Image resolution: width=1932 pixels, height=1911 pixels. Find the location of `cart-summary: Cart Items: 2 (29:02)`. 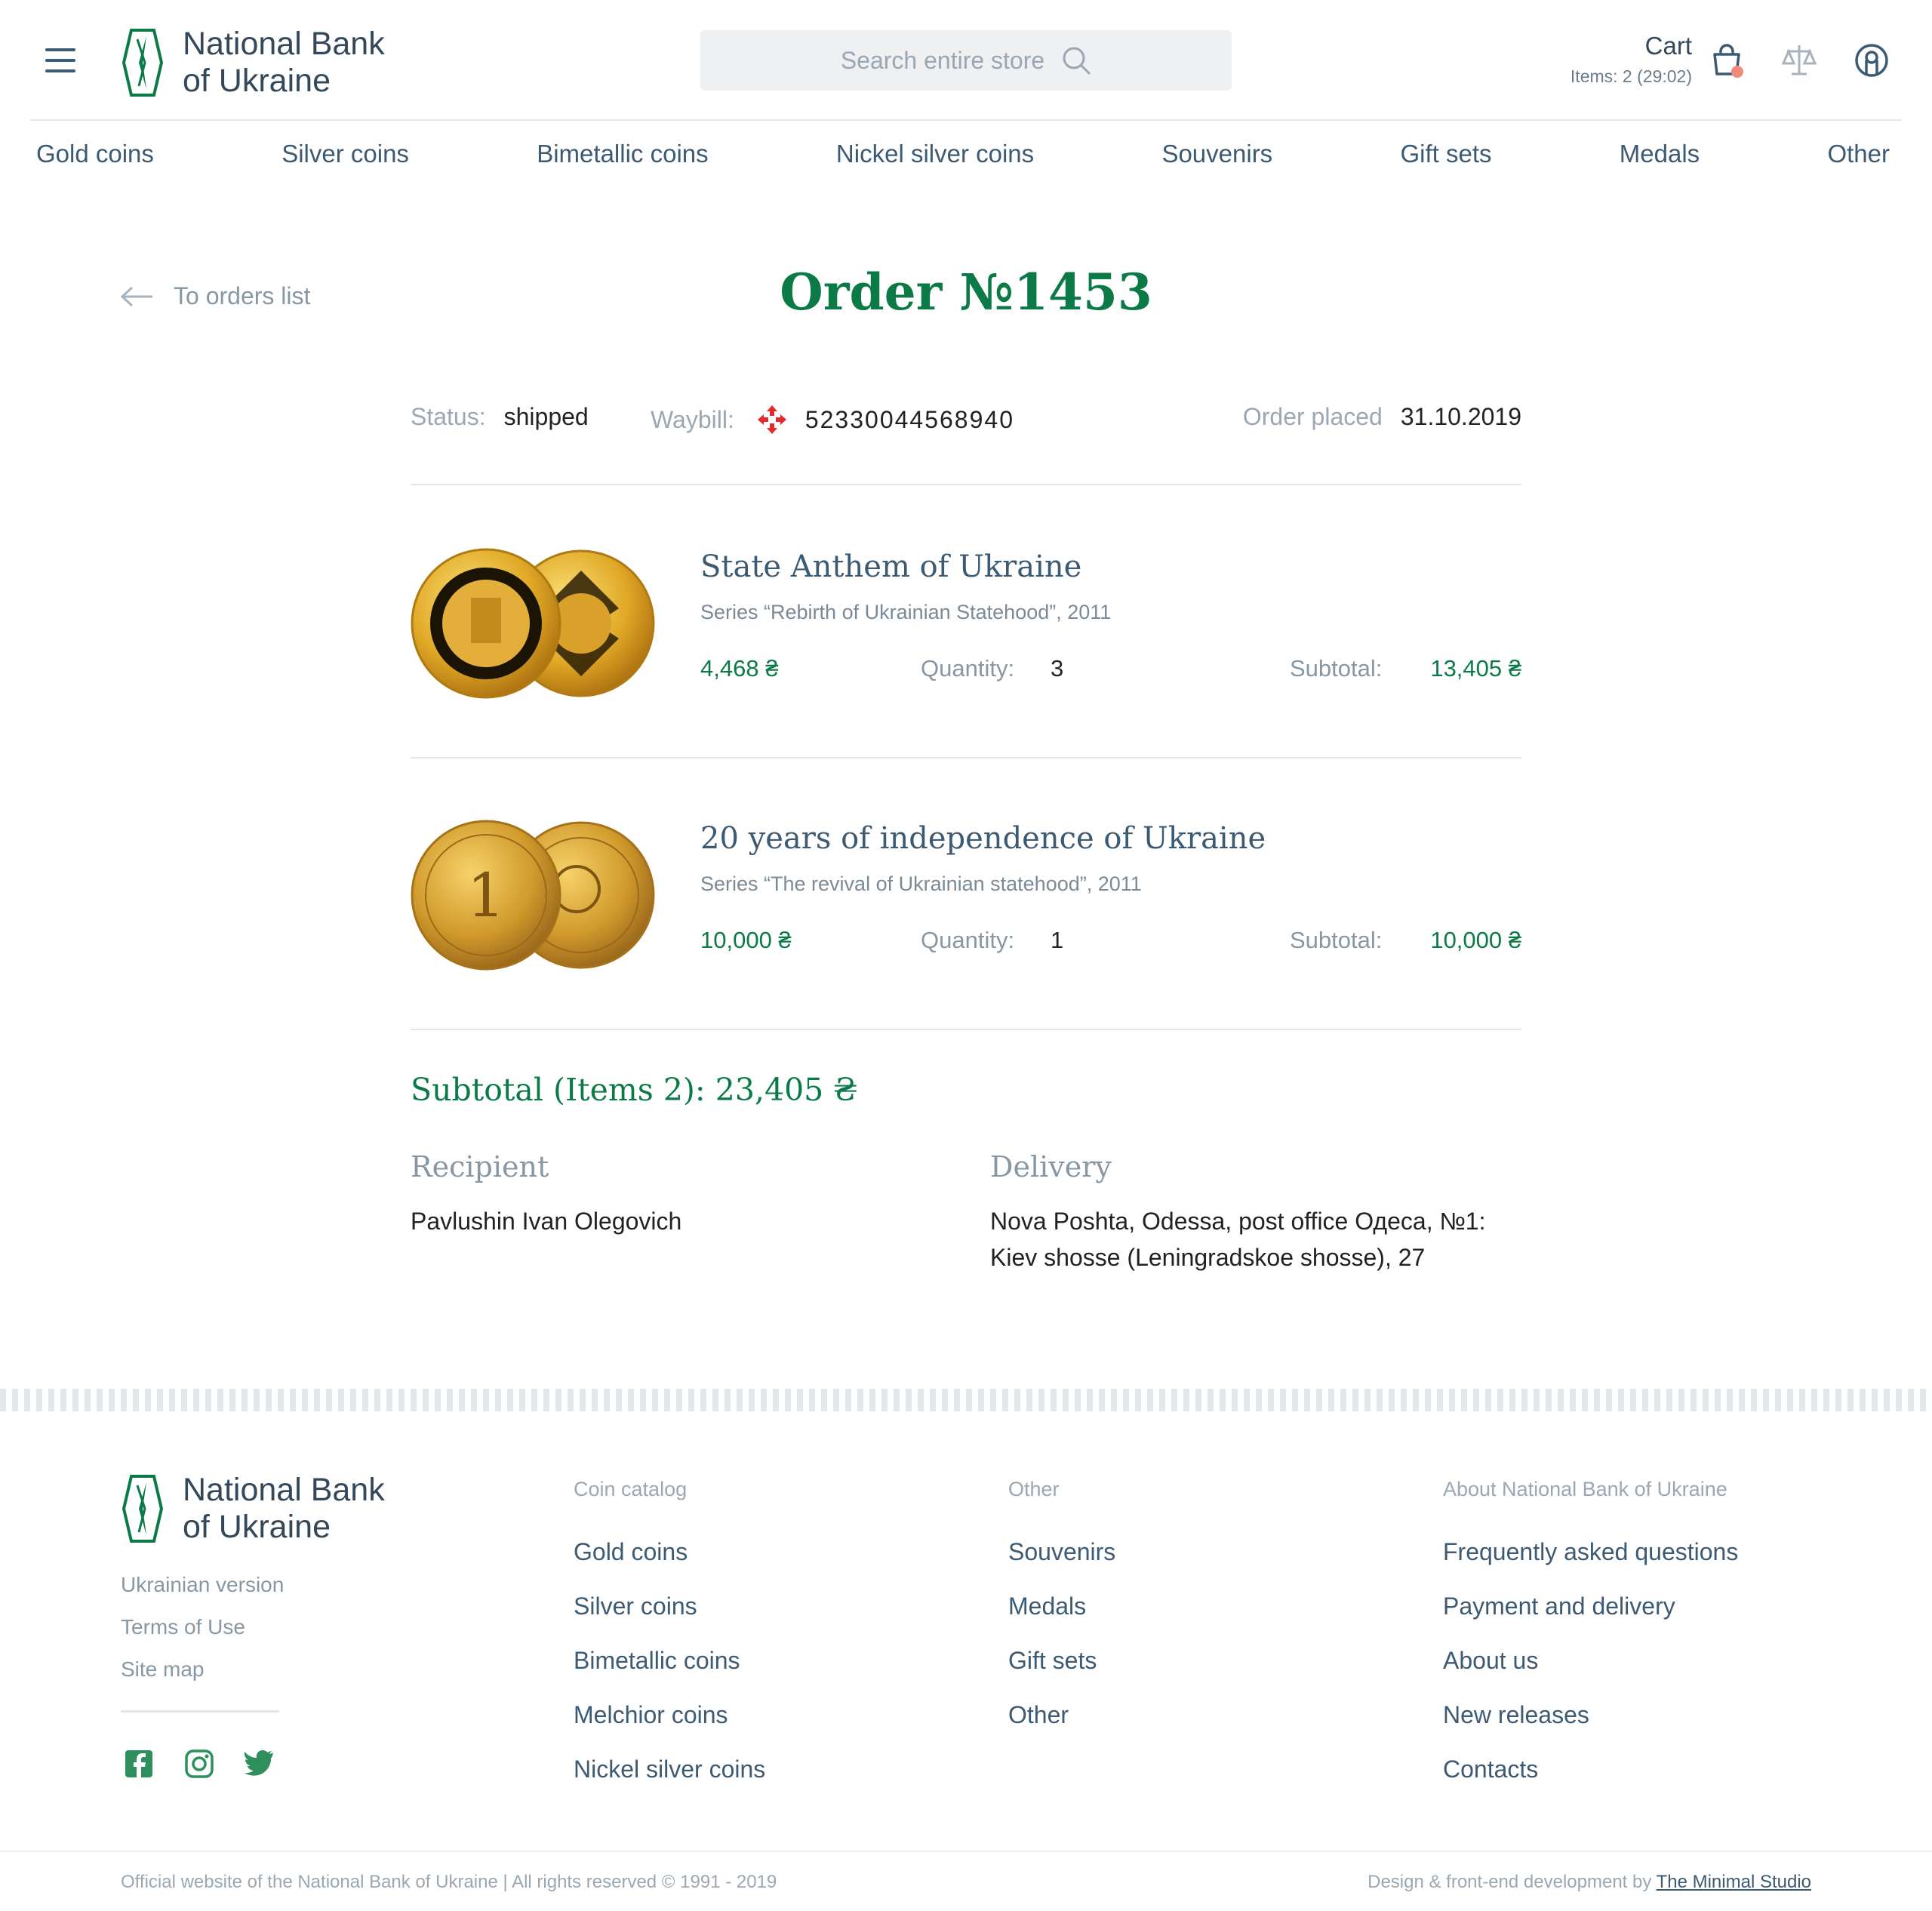

cart-summary: Cart Items: 2 (29:02) is located at coordinates (1631, 59).